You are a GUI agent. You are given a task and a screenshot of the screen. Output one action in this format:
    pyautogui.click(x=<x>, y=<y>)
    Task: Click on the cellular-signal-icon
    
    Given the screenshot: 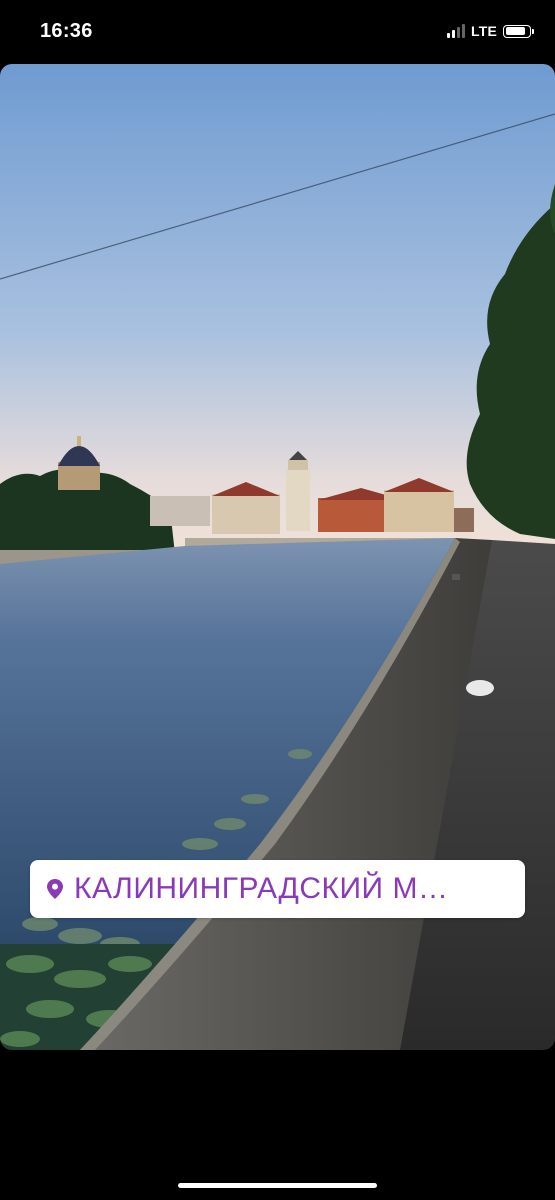 What is the action you would take?
    pyautogui.click(x=455, y=31)
    